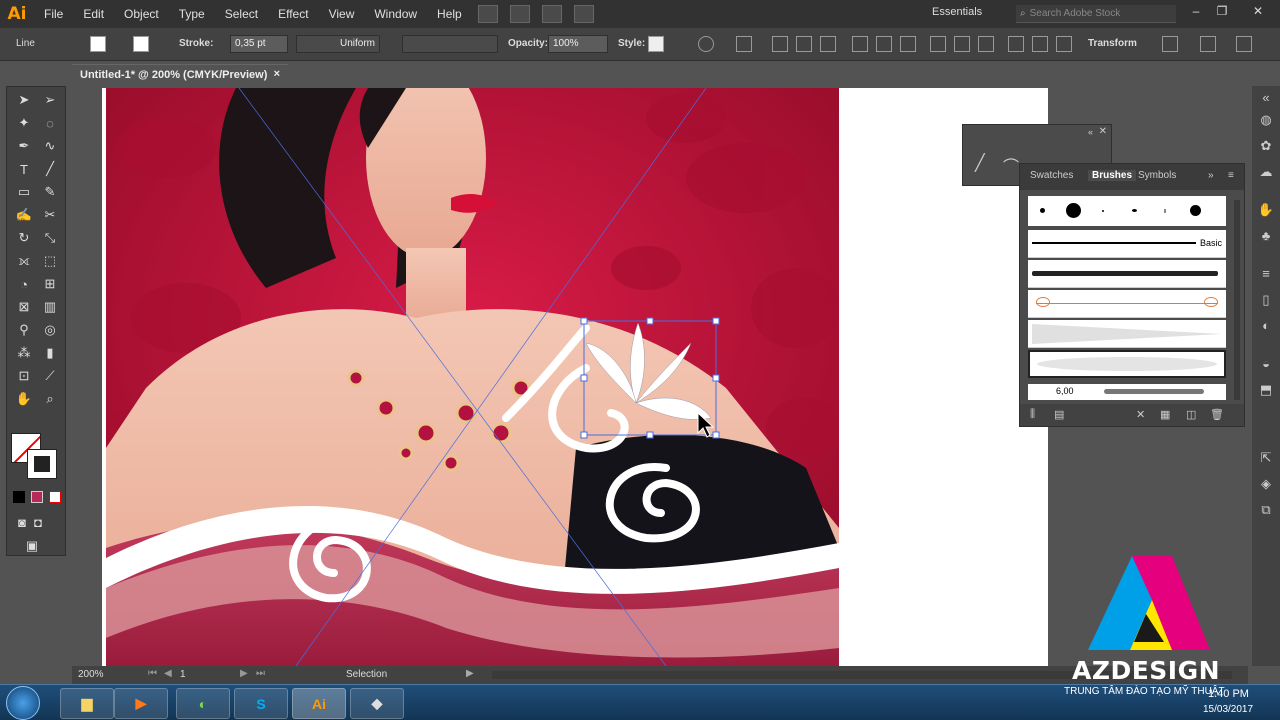  I want to click on brush-taper, so click(1127, 334).